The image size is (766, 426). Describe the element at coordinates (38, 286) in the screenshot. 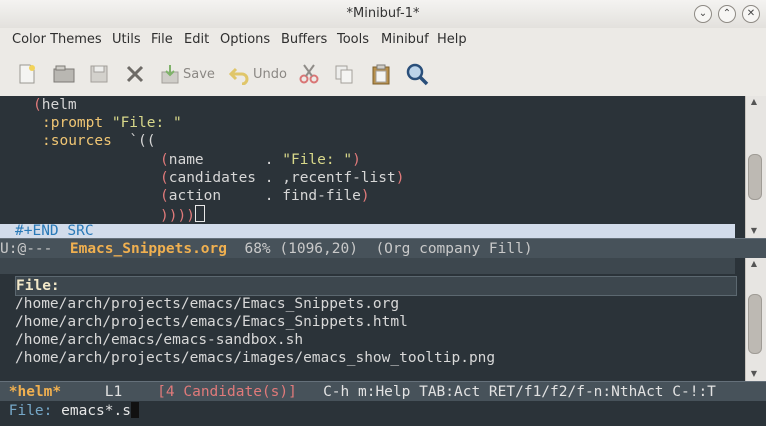

I see `helm-header-text: File:` at that location.